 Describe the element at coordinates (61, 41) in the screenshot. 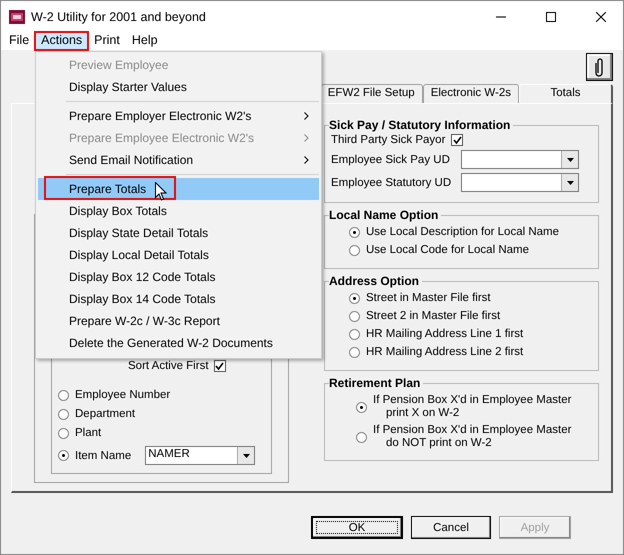

I see `menu-bar-item: Actions` at that location.